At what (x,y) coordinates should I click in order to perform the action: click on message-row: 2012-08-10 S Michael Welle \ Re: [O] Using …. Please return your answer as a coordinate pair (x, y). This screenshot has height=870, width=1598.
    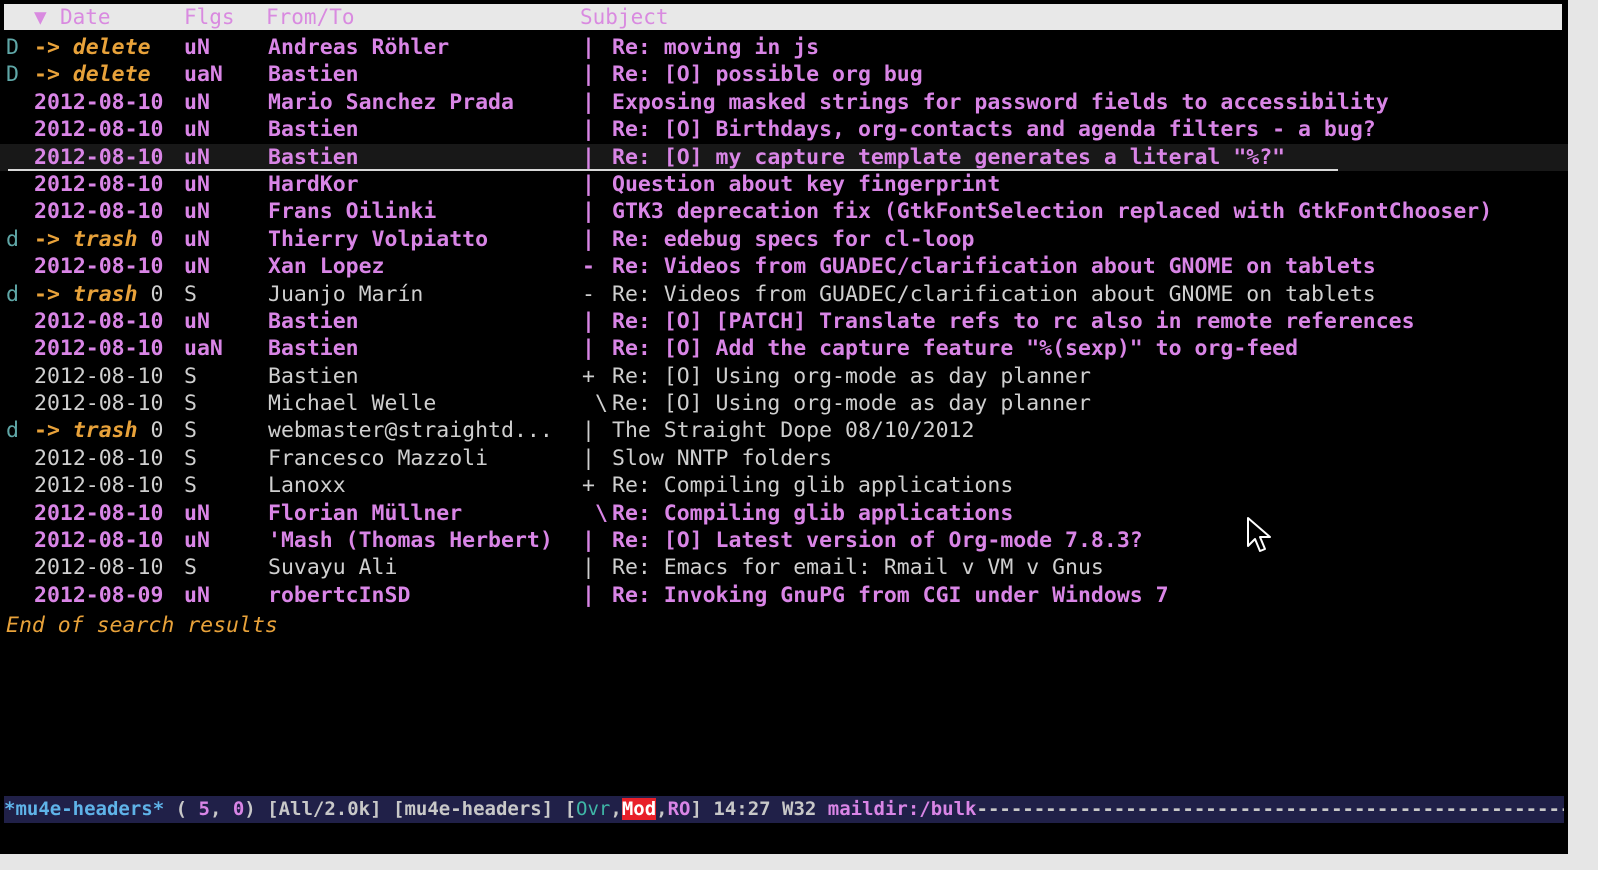
    Looking at the image, I should click on (784, 403).